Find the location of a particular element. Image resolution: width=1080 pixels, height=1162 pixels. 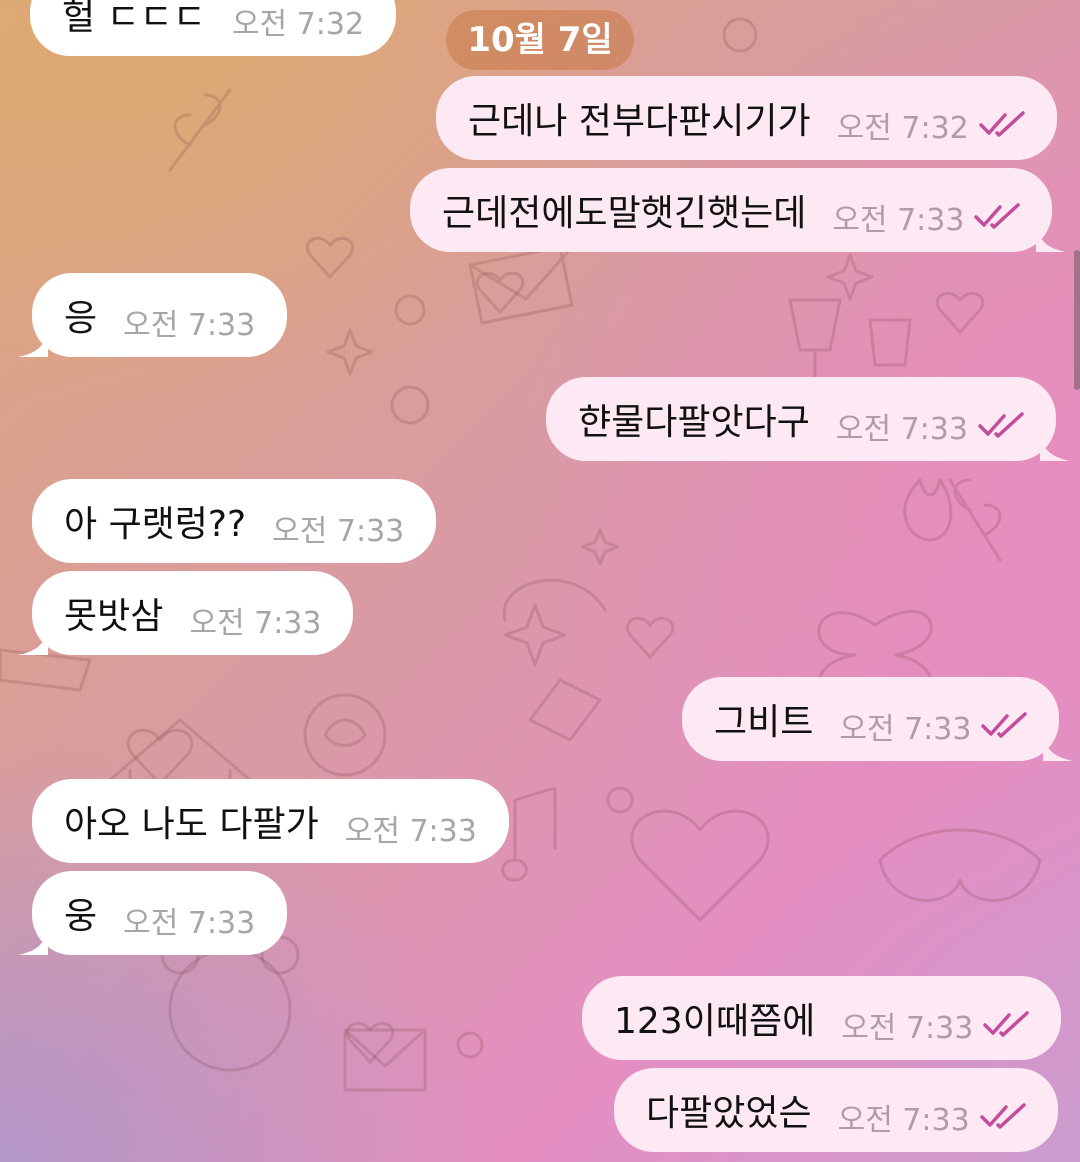

message-incoming: 아 구랫렁?? 오전 7:33 is located at coordinates (234, 521).